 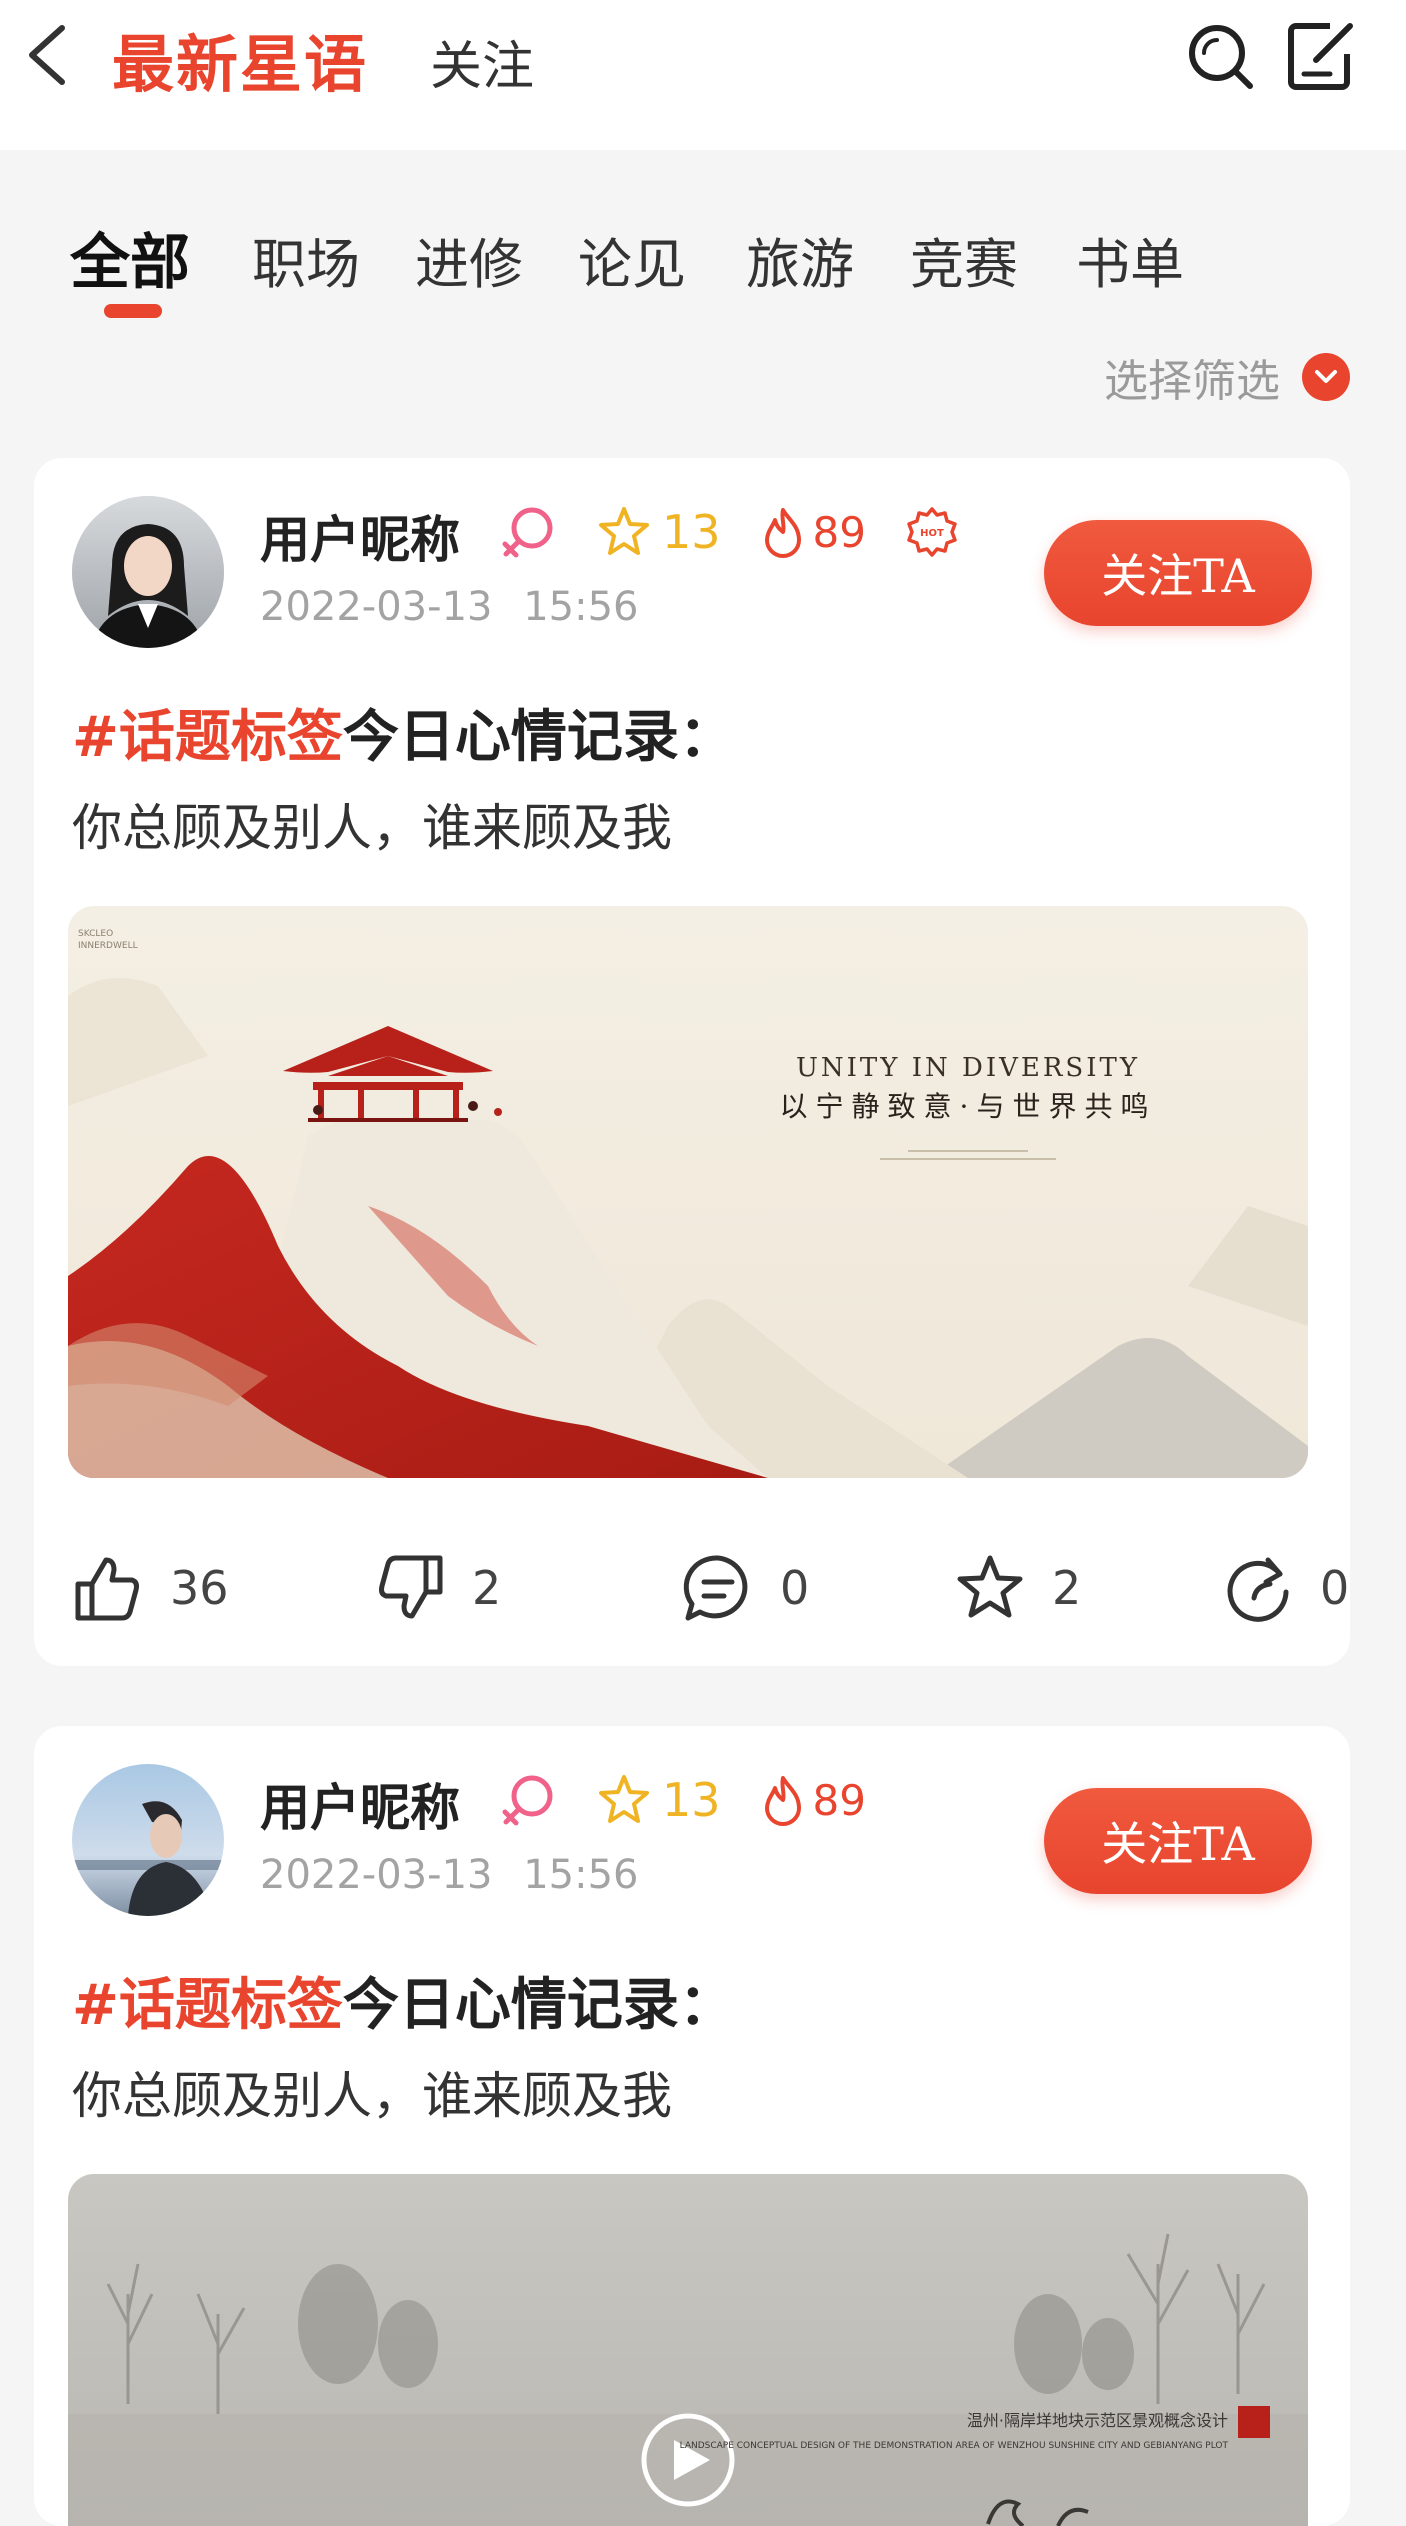 What do you see at coordinates (1097, 2420) in the screenshot?
I see `video-caption-top: 温州·隔岸垟地块示范区景观概念设计` at bounding box center [1097, 2420].